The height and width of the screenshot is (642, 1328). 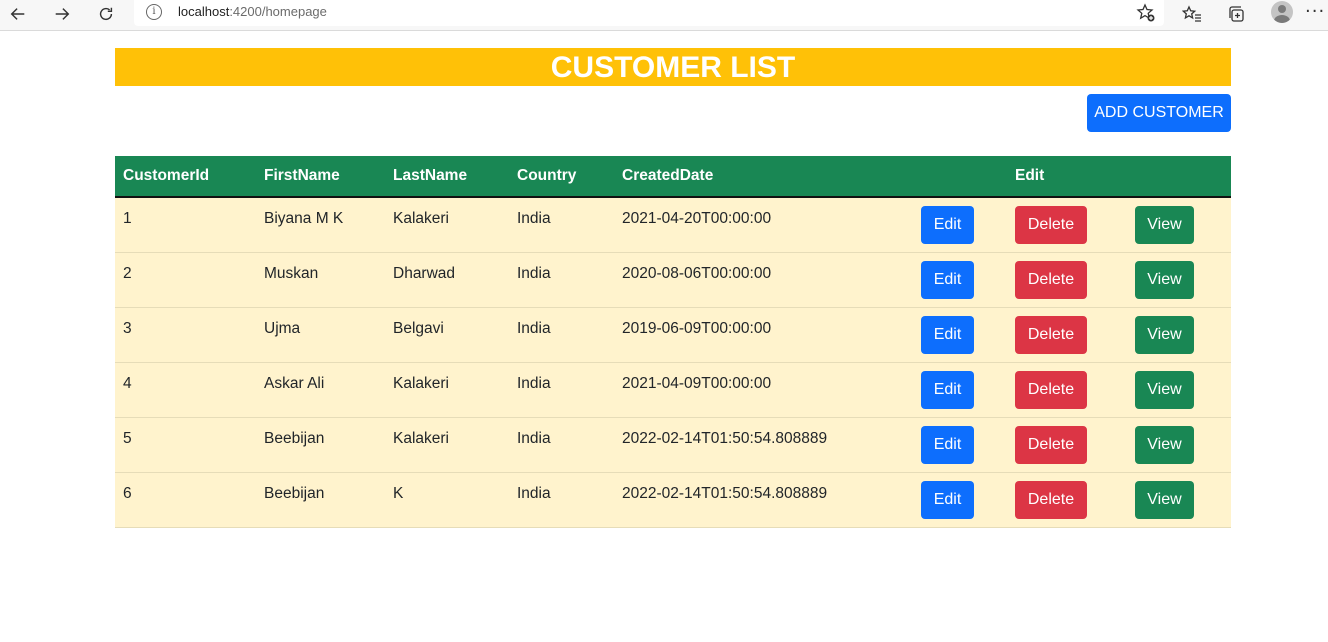 What do you see at coordinates (1282, 9) in the screenshot?
I see `avatar-head` at bounding box center [1282, 9].